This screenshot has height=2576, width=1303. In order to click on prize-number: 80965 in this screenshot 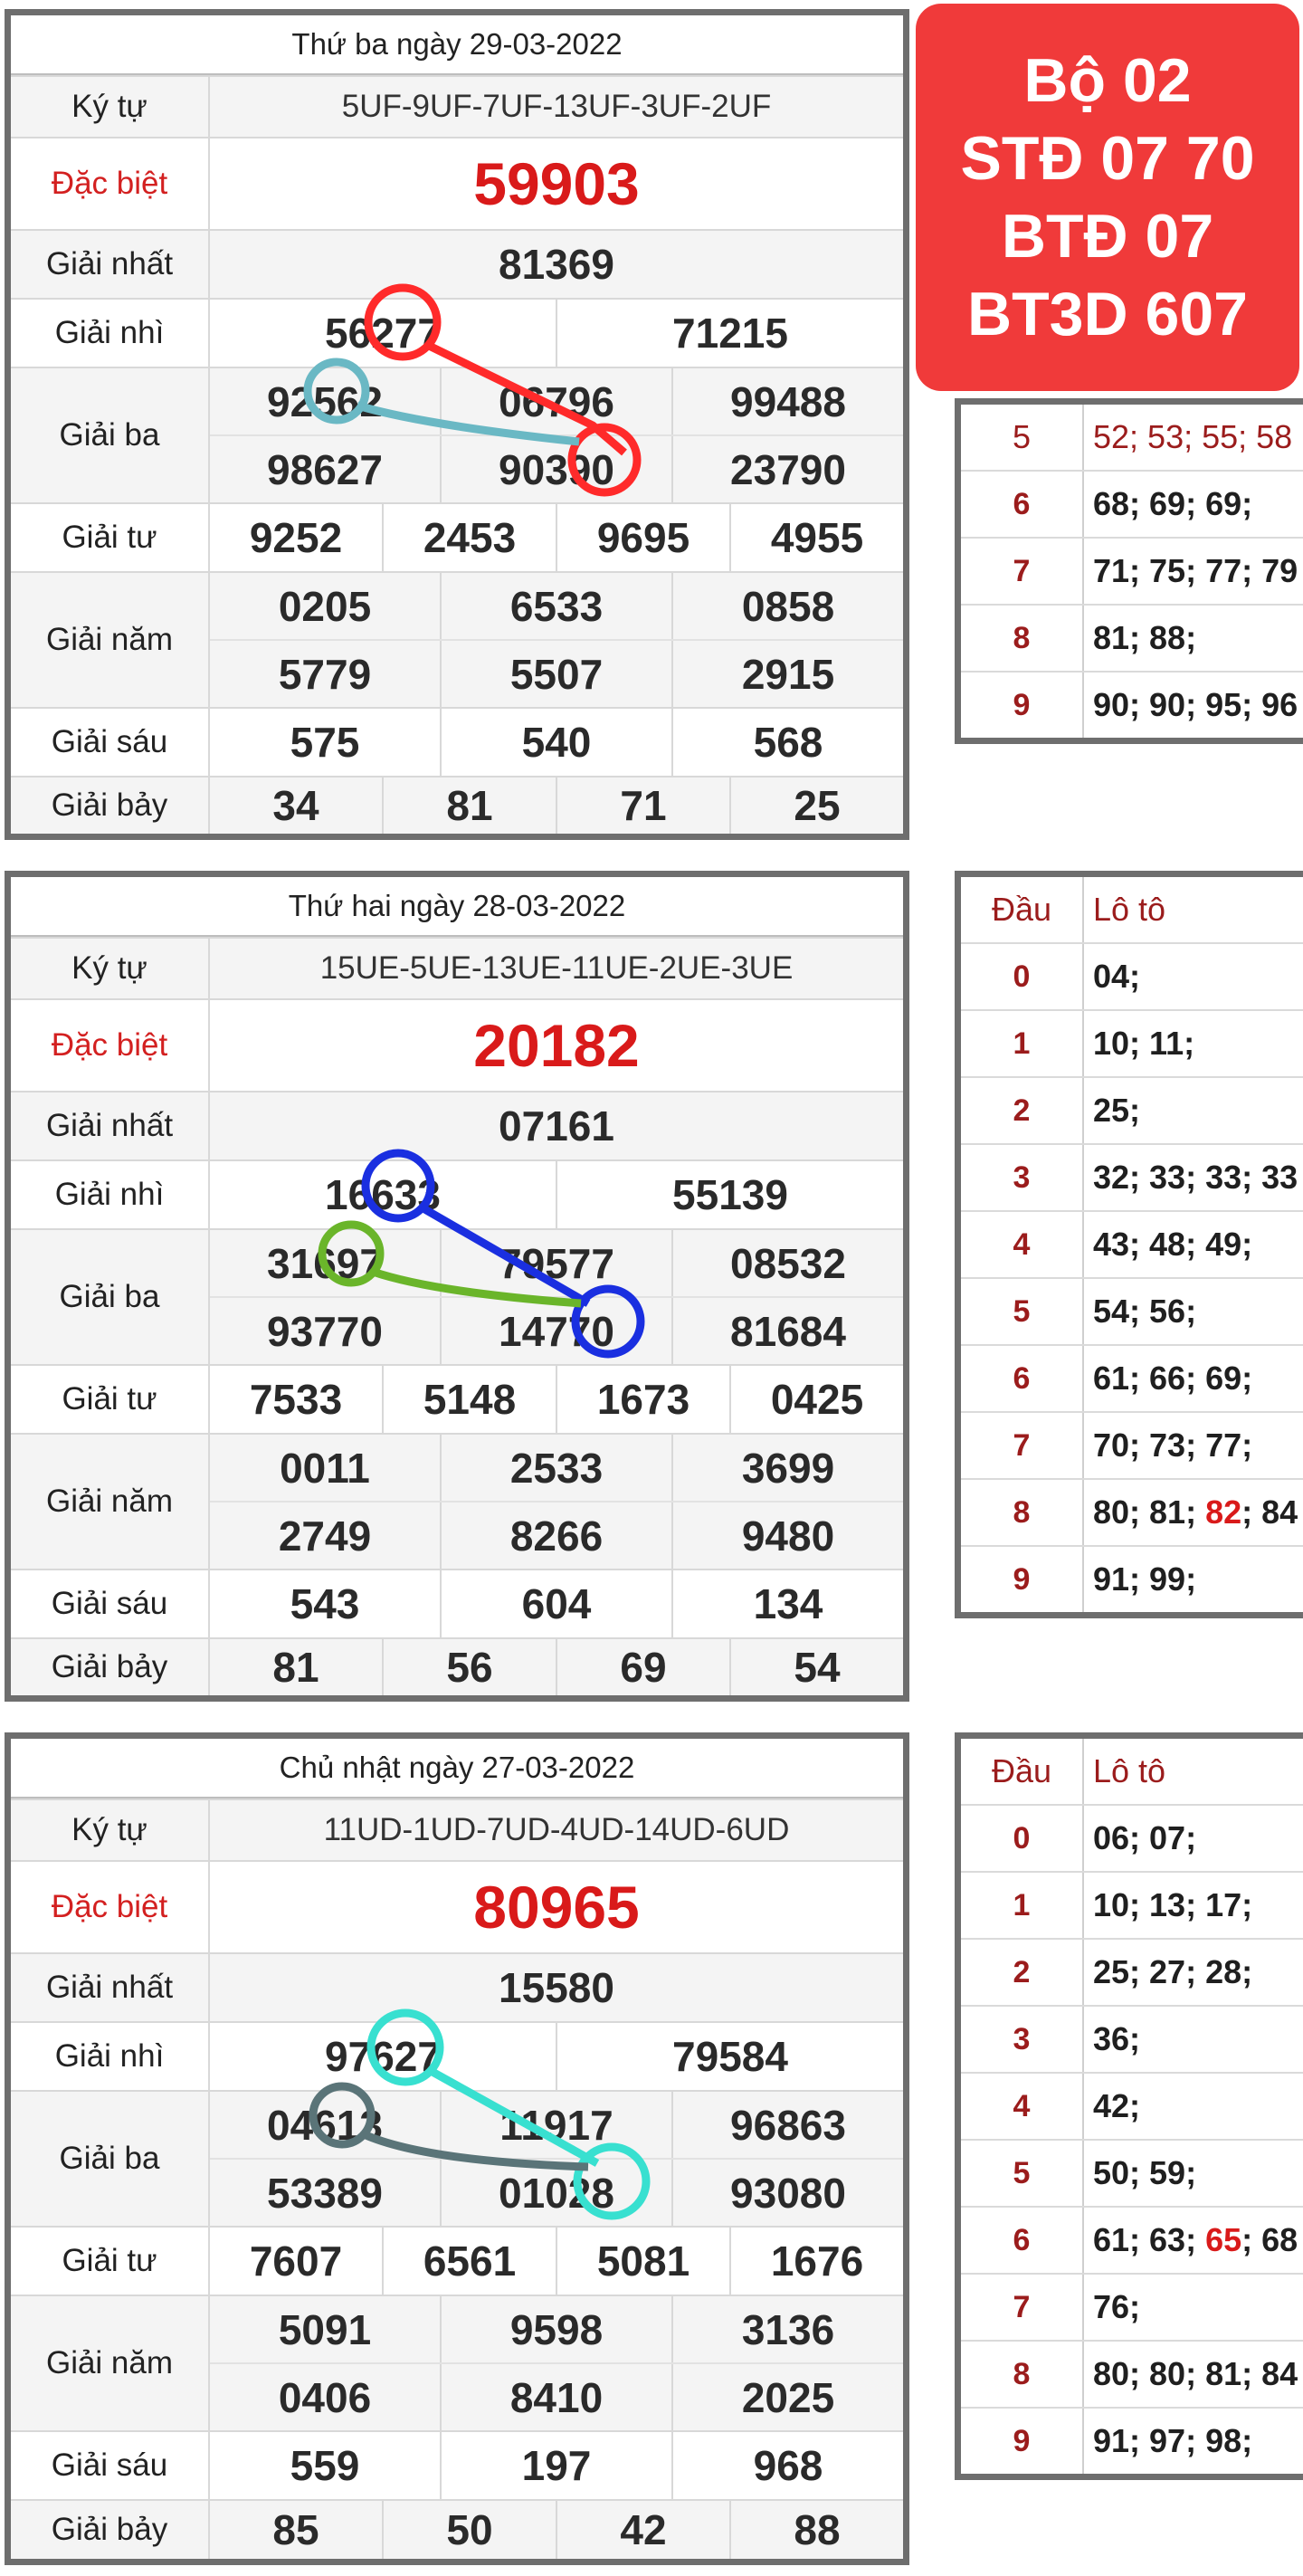, I will do `click(556, 1908)`.